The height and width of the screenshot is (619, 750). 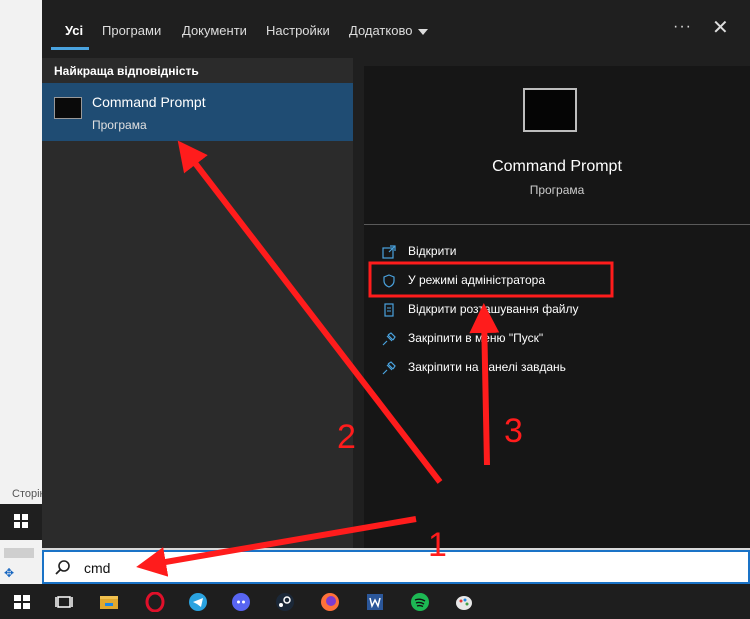 I want to click on firefox-icon, so click(x=330, y=602).